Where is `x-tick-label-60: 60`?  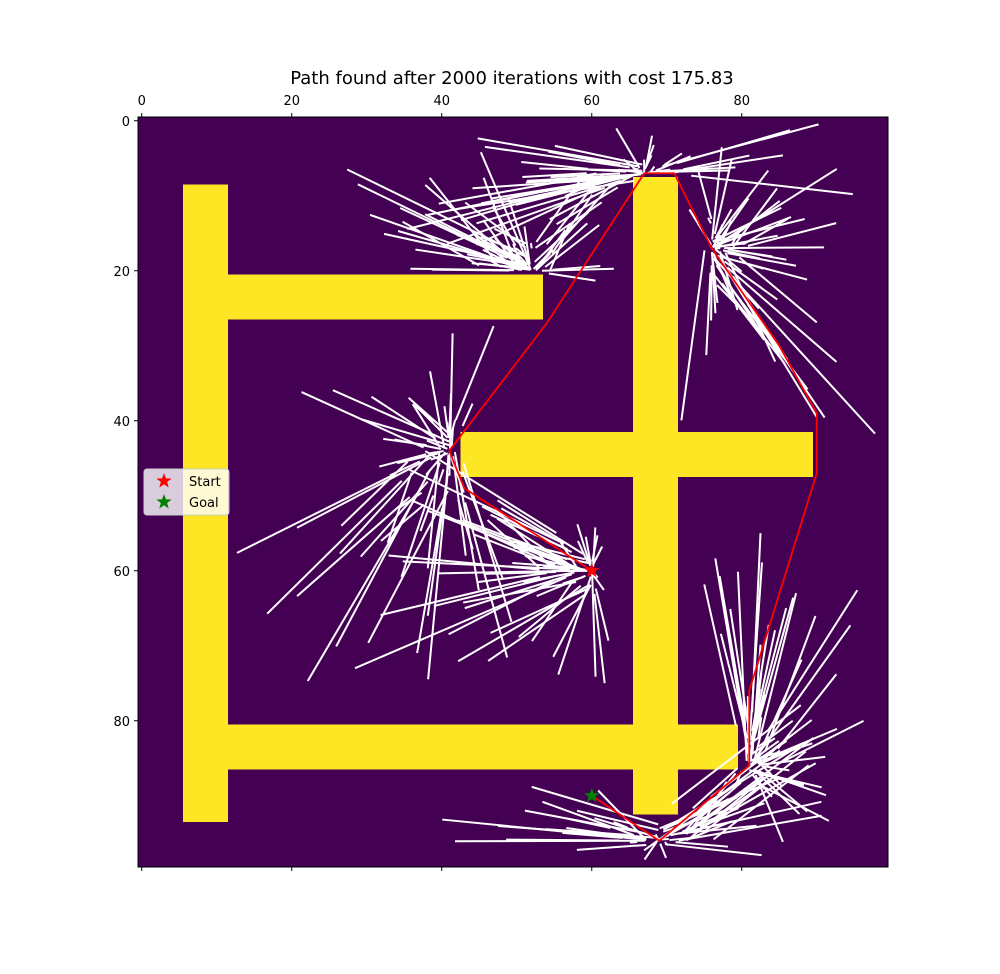 x-tick-label-60: 60 is located at coordinates (591, 101).